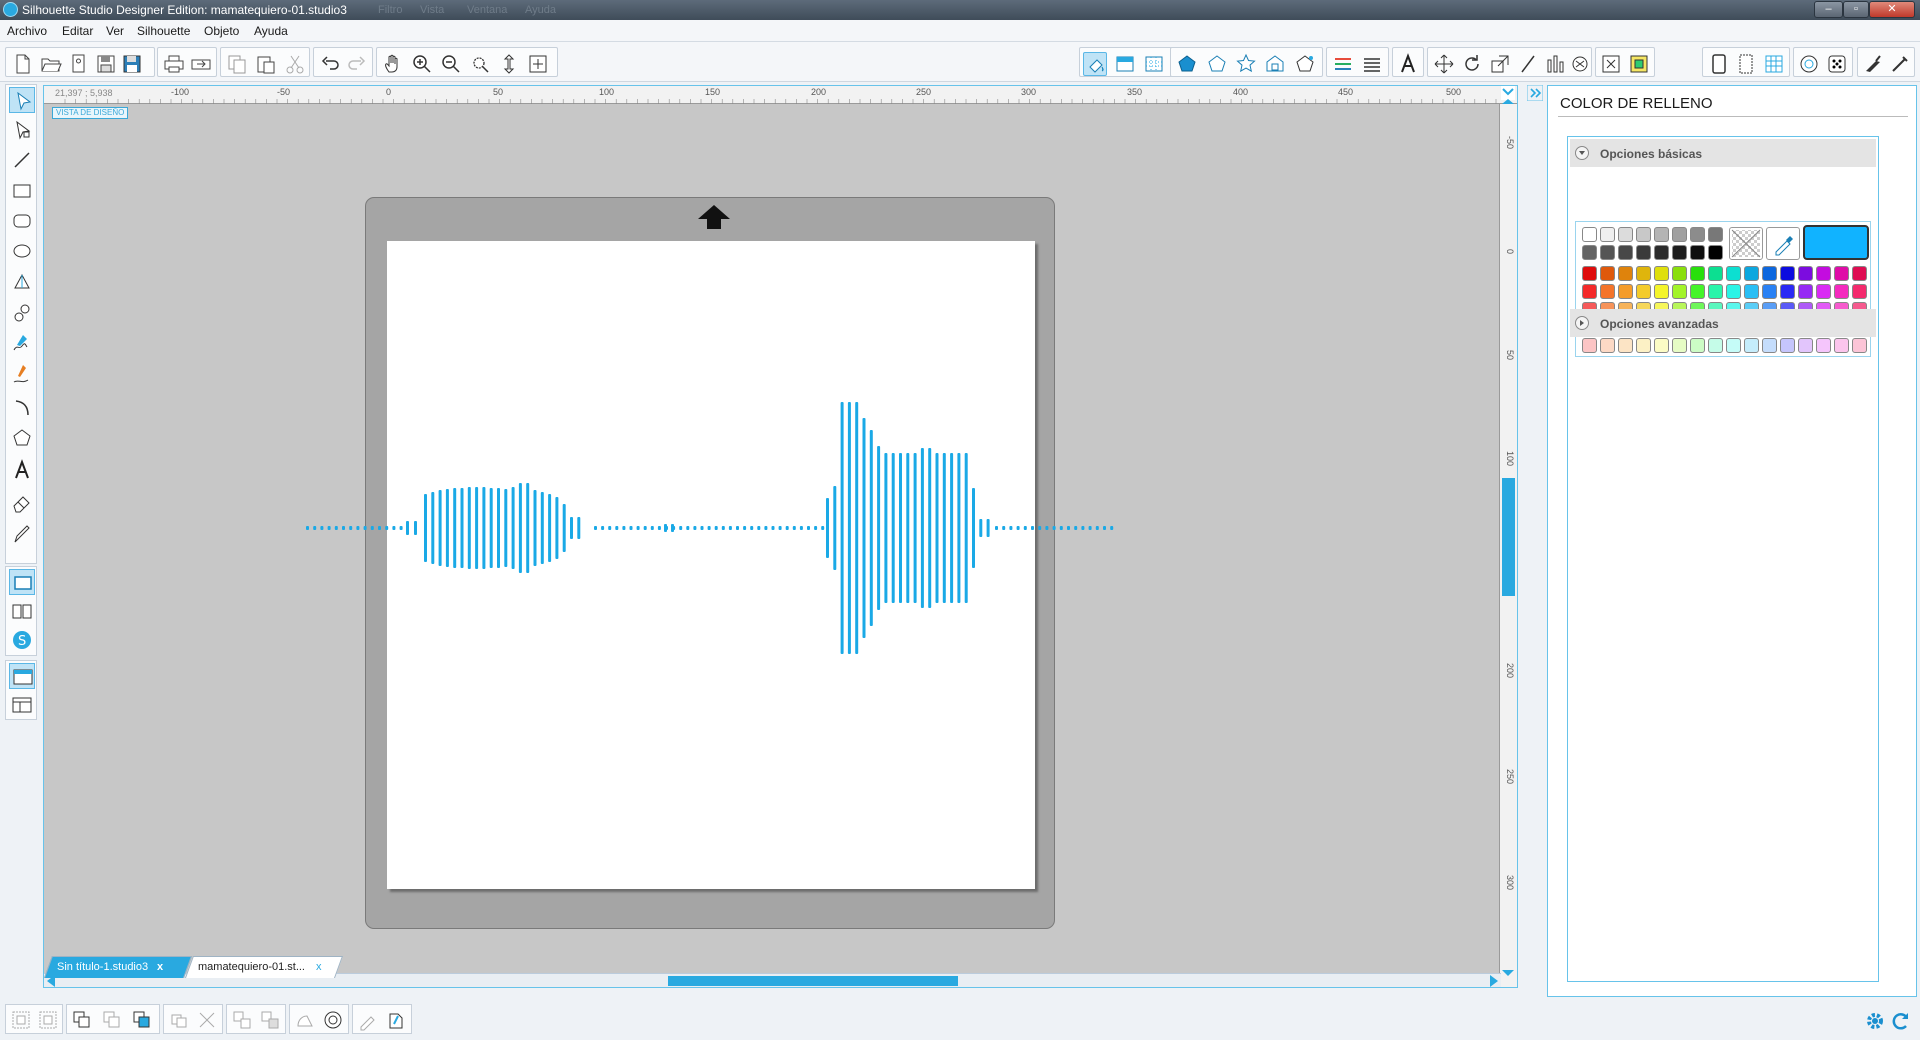  What do you see at coordinates (1809, 64) in the screenshot?
I see `registration-icon` at bounding box center [1809, 64].